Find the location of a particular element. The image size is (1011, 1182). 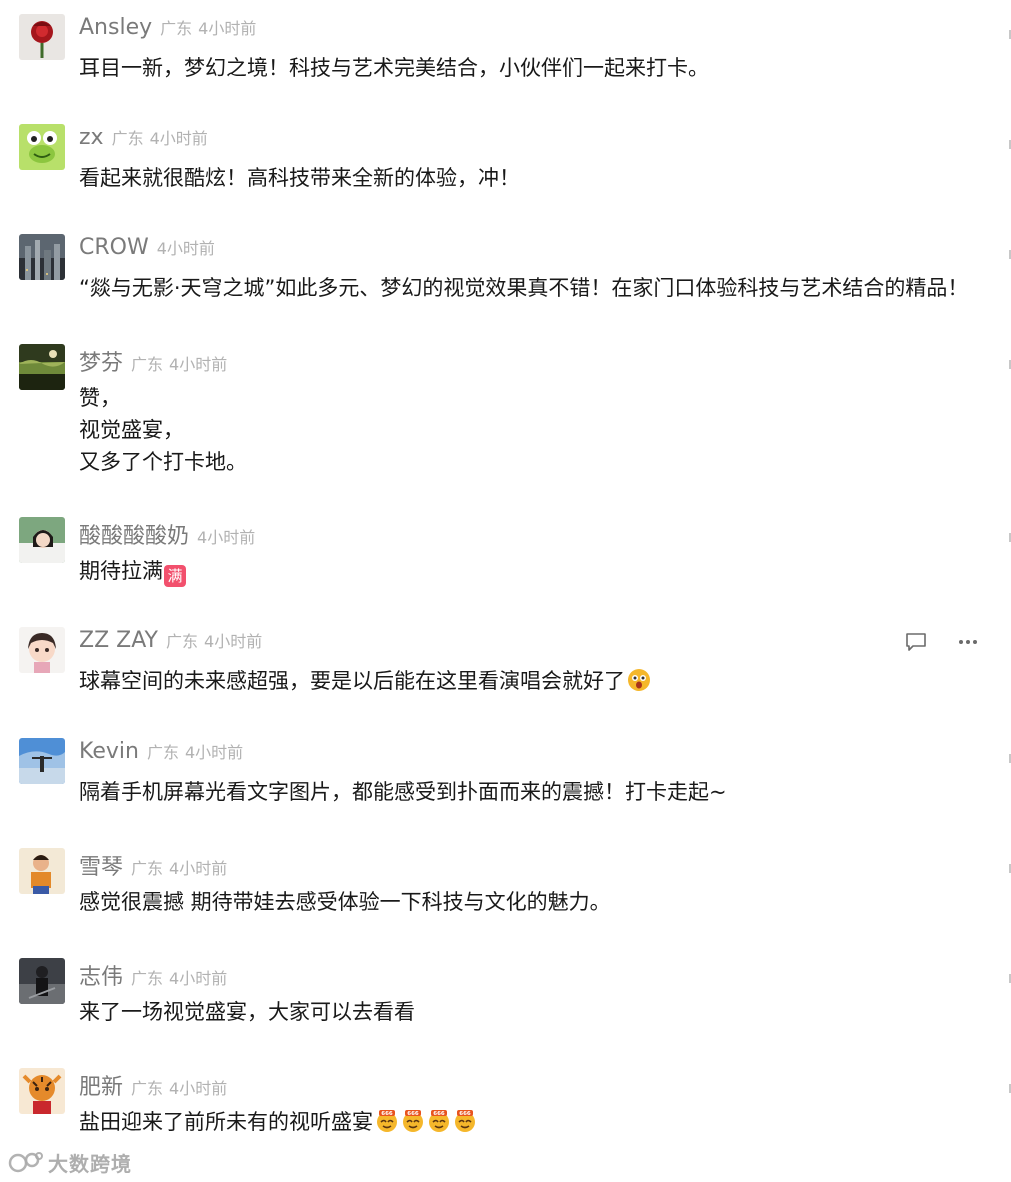

comment-line-text: 又多了个打卡地。 is located at coordinates (163, 462).